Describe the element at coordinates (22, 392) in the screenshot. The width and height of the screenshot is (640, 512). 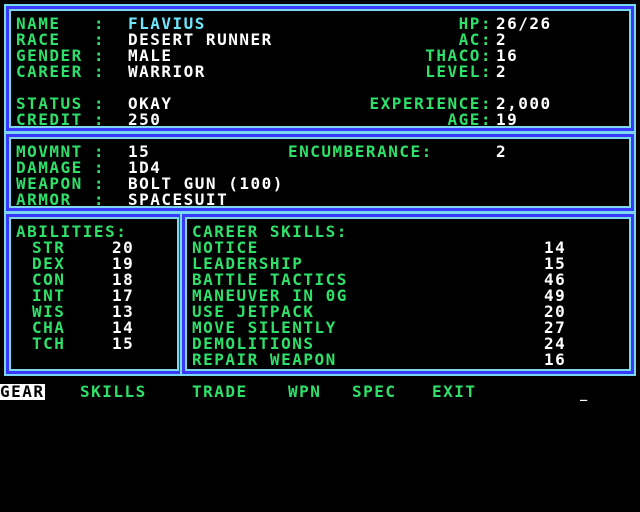
I see `menu-gear: GEAR` at that location.